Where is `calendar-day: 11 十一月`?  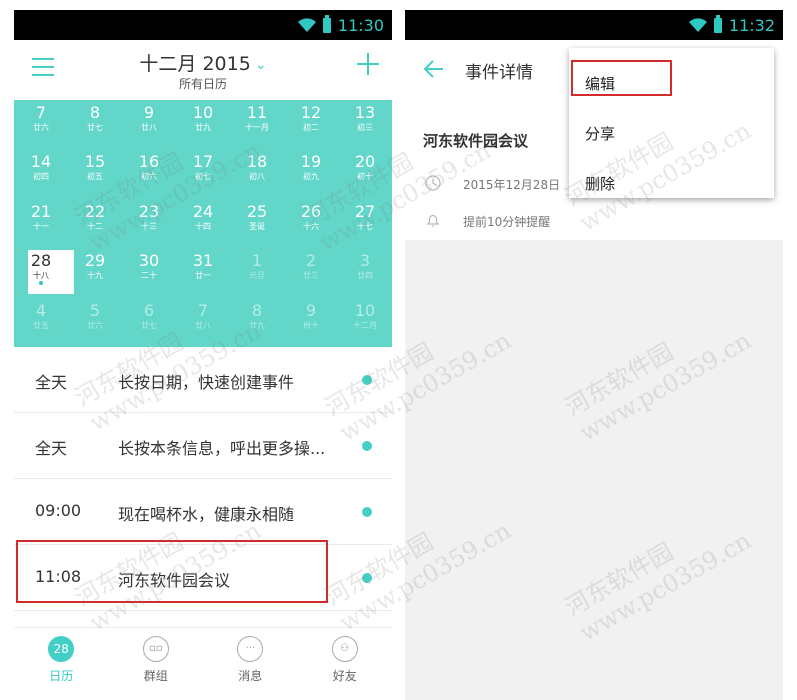
calendar-day: 11 十一月 is located at coordinates (257, 124).